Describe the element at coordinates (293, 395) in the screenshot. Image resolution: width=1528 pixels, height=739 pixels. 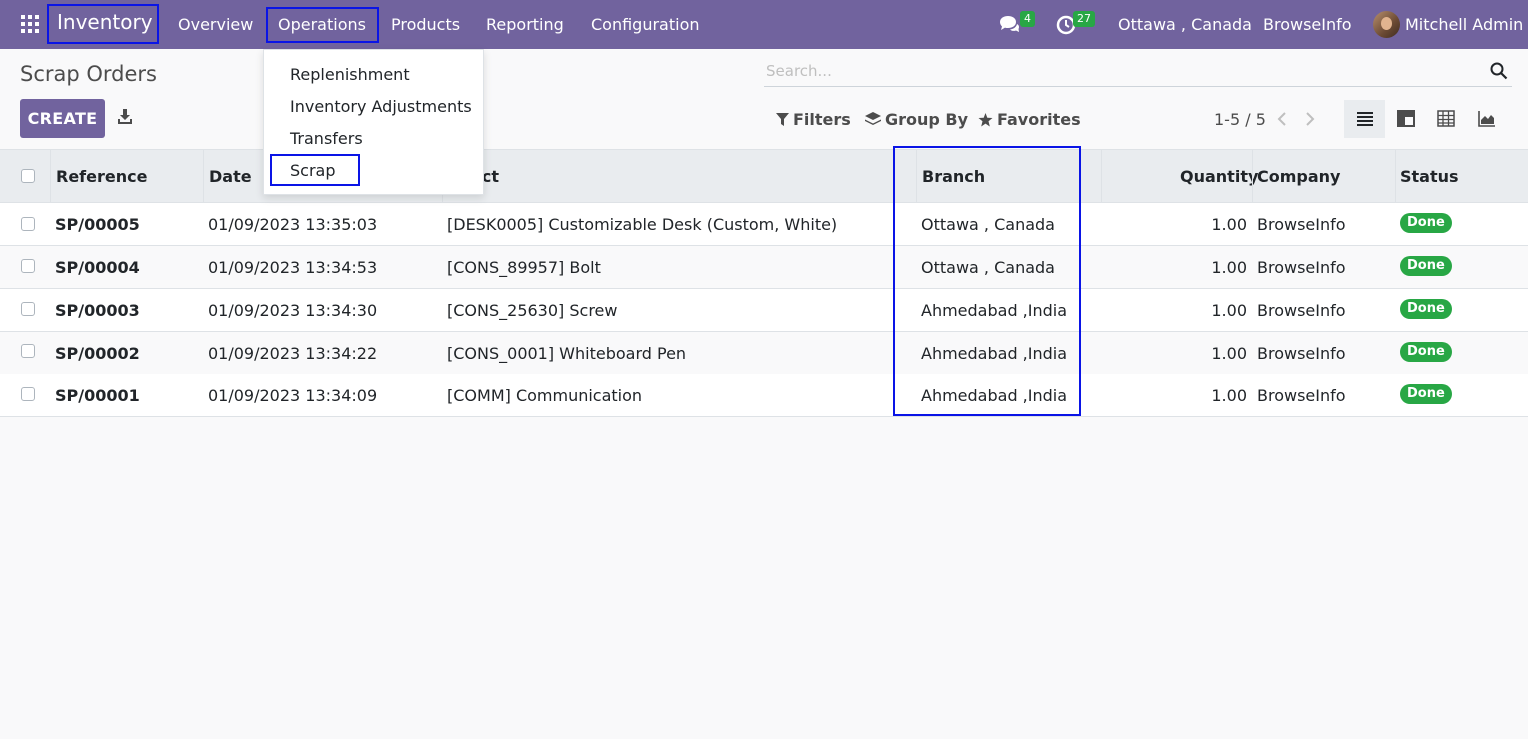
I see `cell-date: 01/09/2023 13:34:09` at that location.